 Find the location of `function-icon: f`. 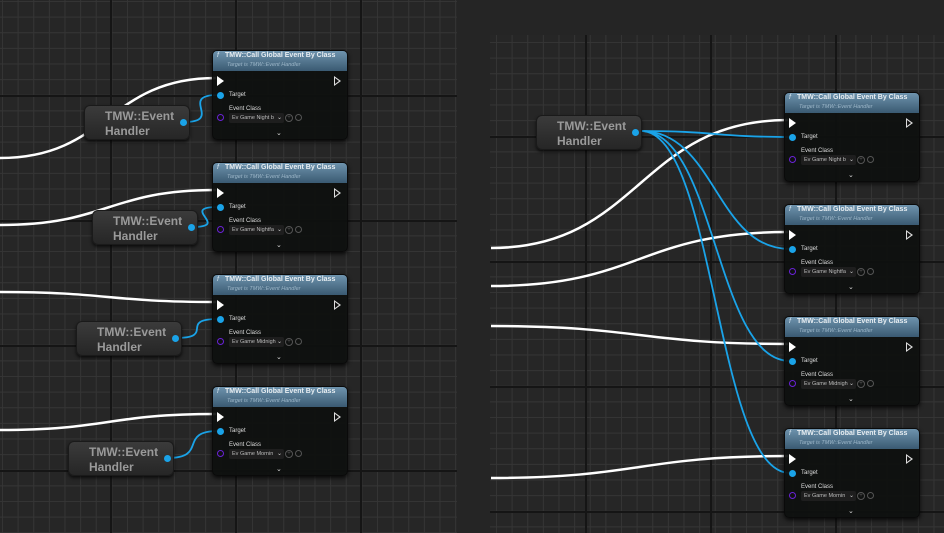

function-icon: f is located at coordinates (790, 433).